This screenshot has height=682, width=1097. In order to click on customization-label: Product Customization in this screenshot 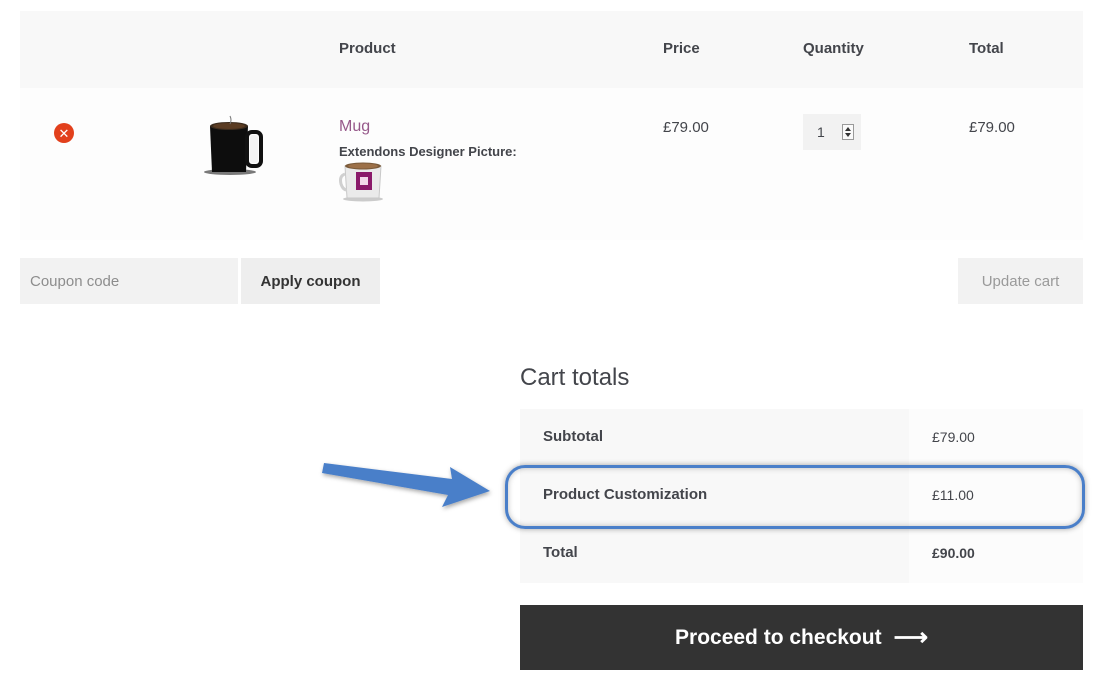, I will do `click(625, 494)`.